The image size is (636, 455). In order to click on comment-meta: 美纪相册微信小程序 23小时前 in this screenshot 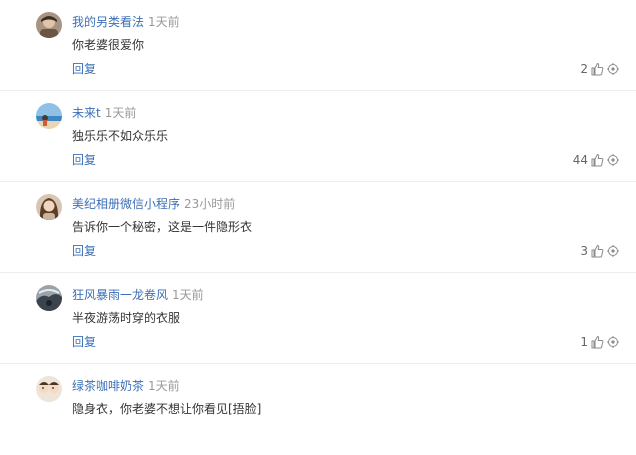, I will do `click(153, 204)`.